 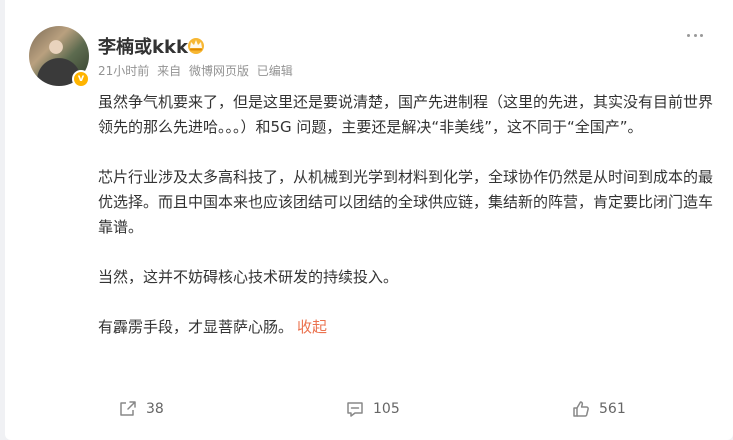 I want to click on share-count: 38, so click(x=155, y=409).